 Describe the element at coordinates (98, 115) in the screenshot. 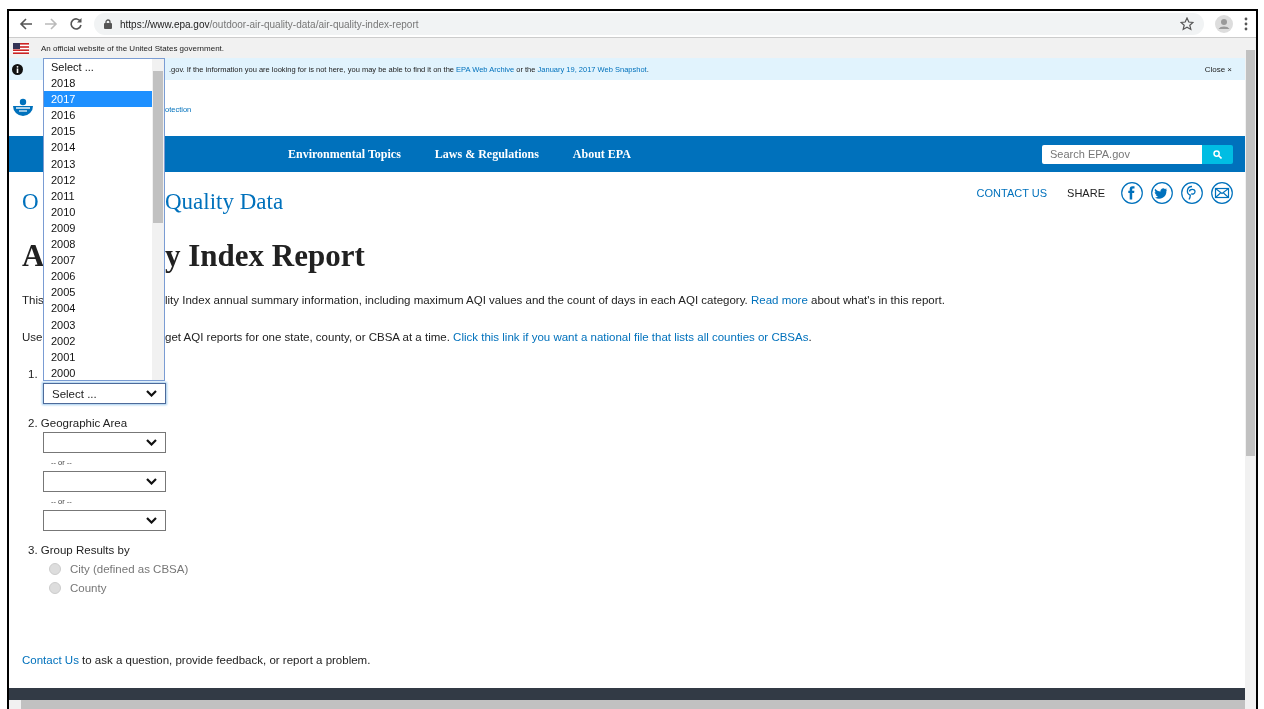

I see `dropdown-option: 2016` at that location.